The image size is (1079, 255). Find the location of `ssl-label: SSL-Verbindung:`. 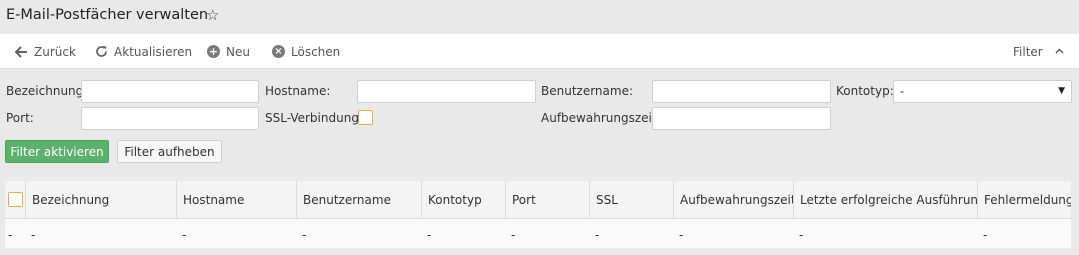

ssl-label: SSL-Verbindung: is located at coordinates (314, 118).